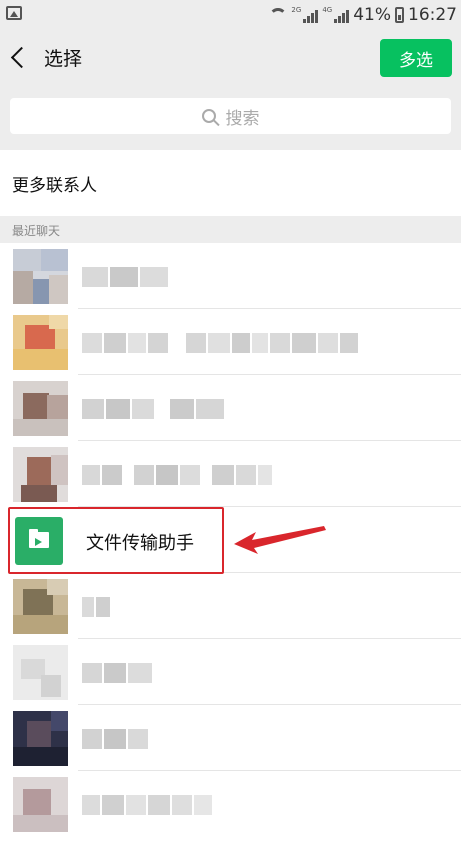  I want to click on wifi-icon, so click(278, 15).